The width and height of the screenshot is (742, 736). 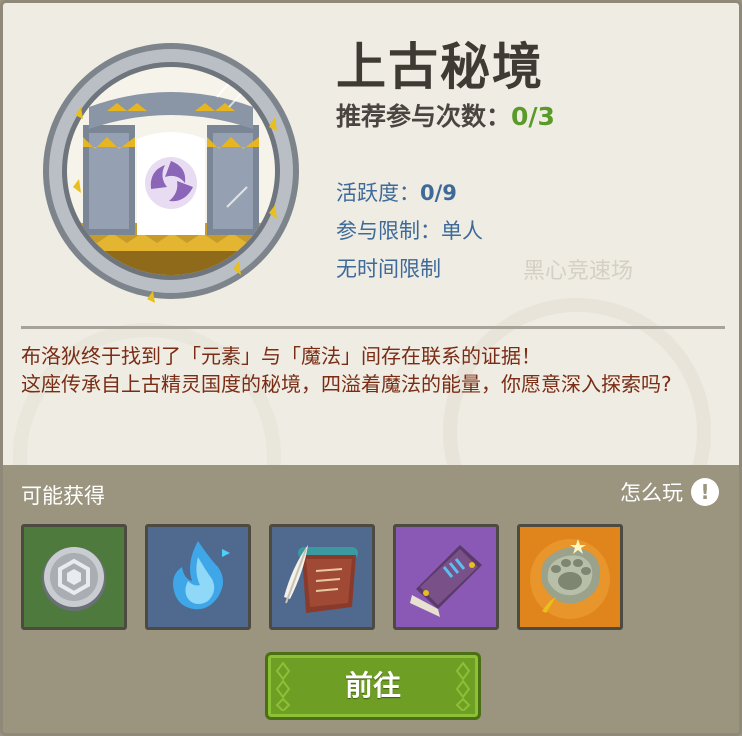 What do you see at coordinates (705, 492) in the screenshot?
I see `exclamation-icon: !` at bounding box center [705, 492].